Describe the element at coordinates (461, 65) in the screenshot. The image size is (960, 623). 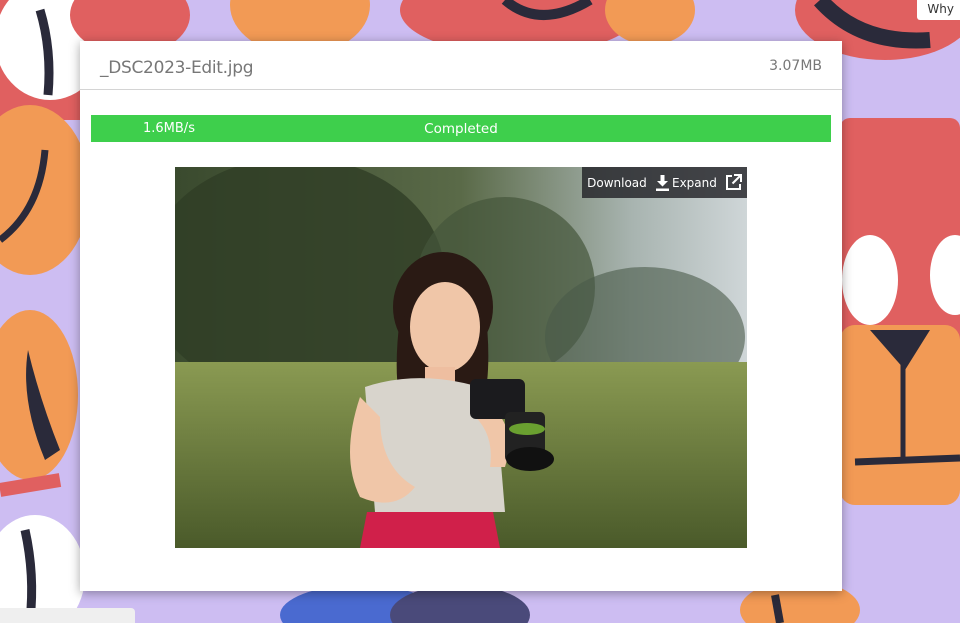
I see `modal-header: _DSC2023-Edit.jpg 3.07MB` at that location.